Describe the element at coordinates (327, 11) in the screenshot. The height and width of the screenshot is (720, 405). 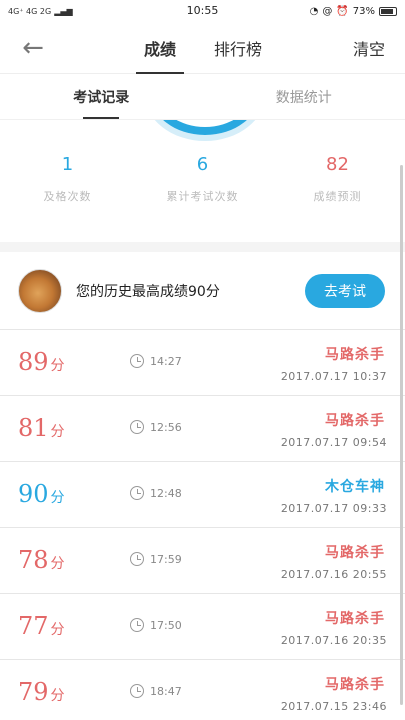
I see `at-icon: @` at that location.